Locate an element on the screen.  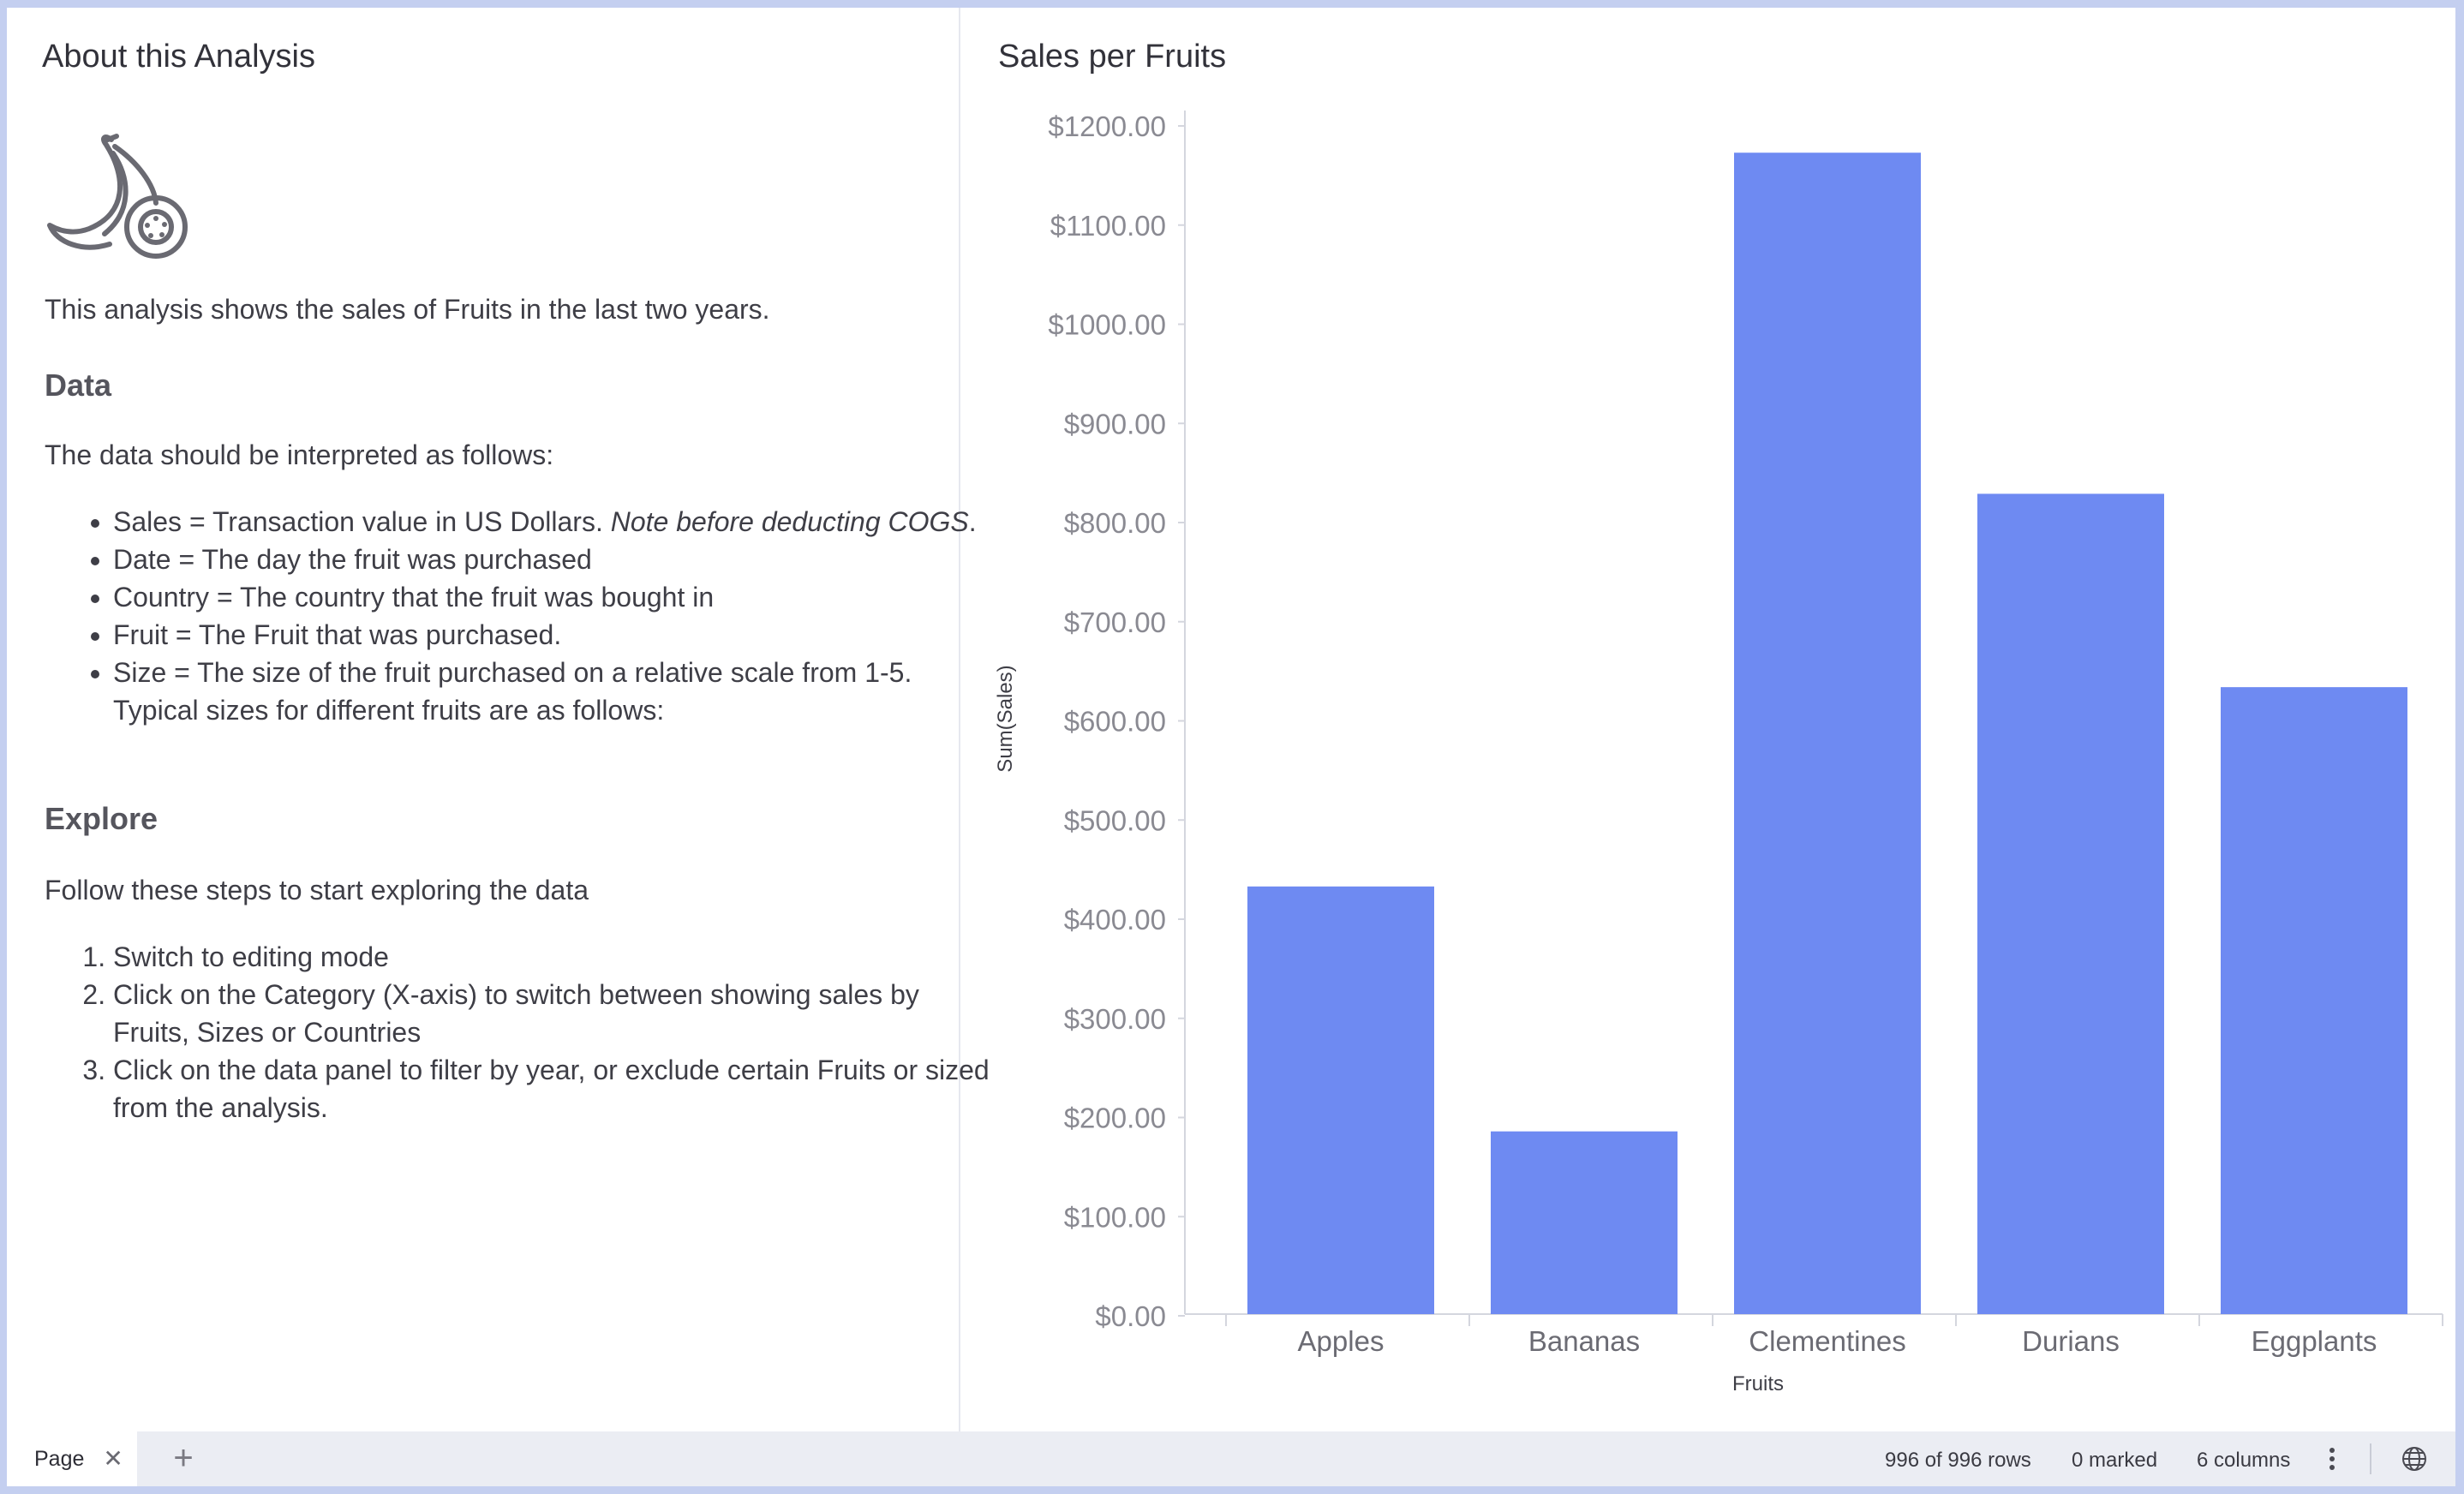
y-tick-label: $1100.00 is located at coordinates (1108, 226).